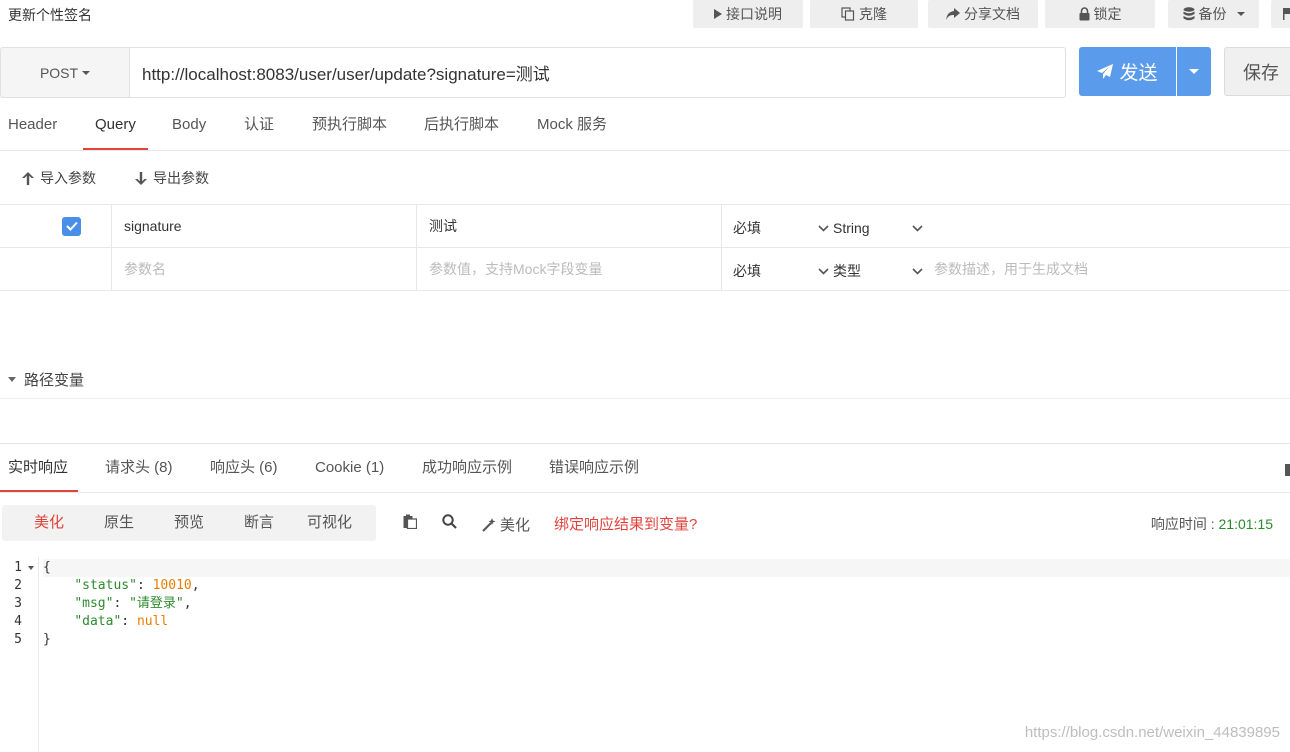 This screenshot has width=1290, height=752. Describe the element at coordinates (141, 178) in the screenshot. I see `arrow-down-icon` at that location.